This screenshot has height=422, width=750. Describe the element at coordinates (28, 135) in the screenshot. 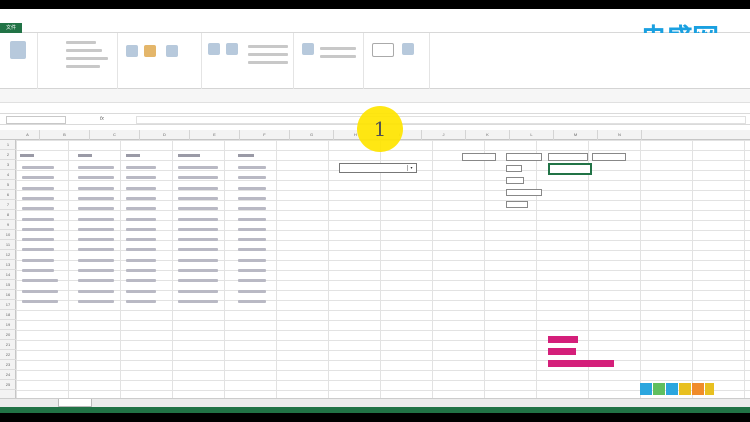

I see `column-header: A` at that location.